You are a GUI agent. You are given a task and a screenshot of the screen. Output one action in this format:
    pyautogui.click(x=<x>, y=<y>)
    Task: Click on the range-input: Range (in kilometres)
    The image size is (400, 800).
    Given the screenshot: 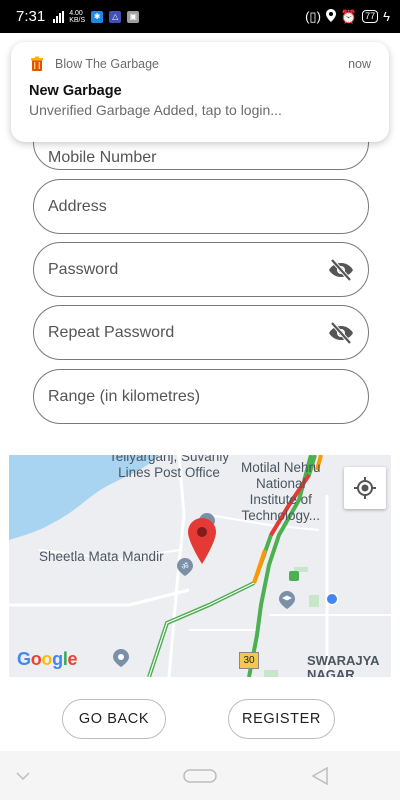 What is the action you would take?
    pyautogui.click(x=201, y=396)
    